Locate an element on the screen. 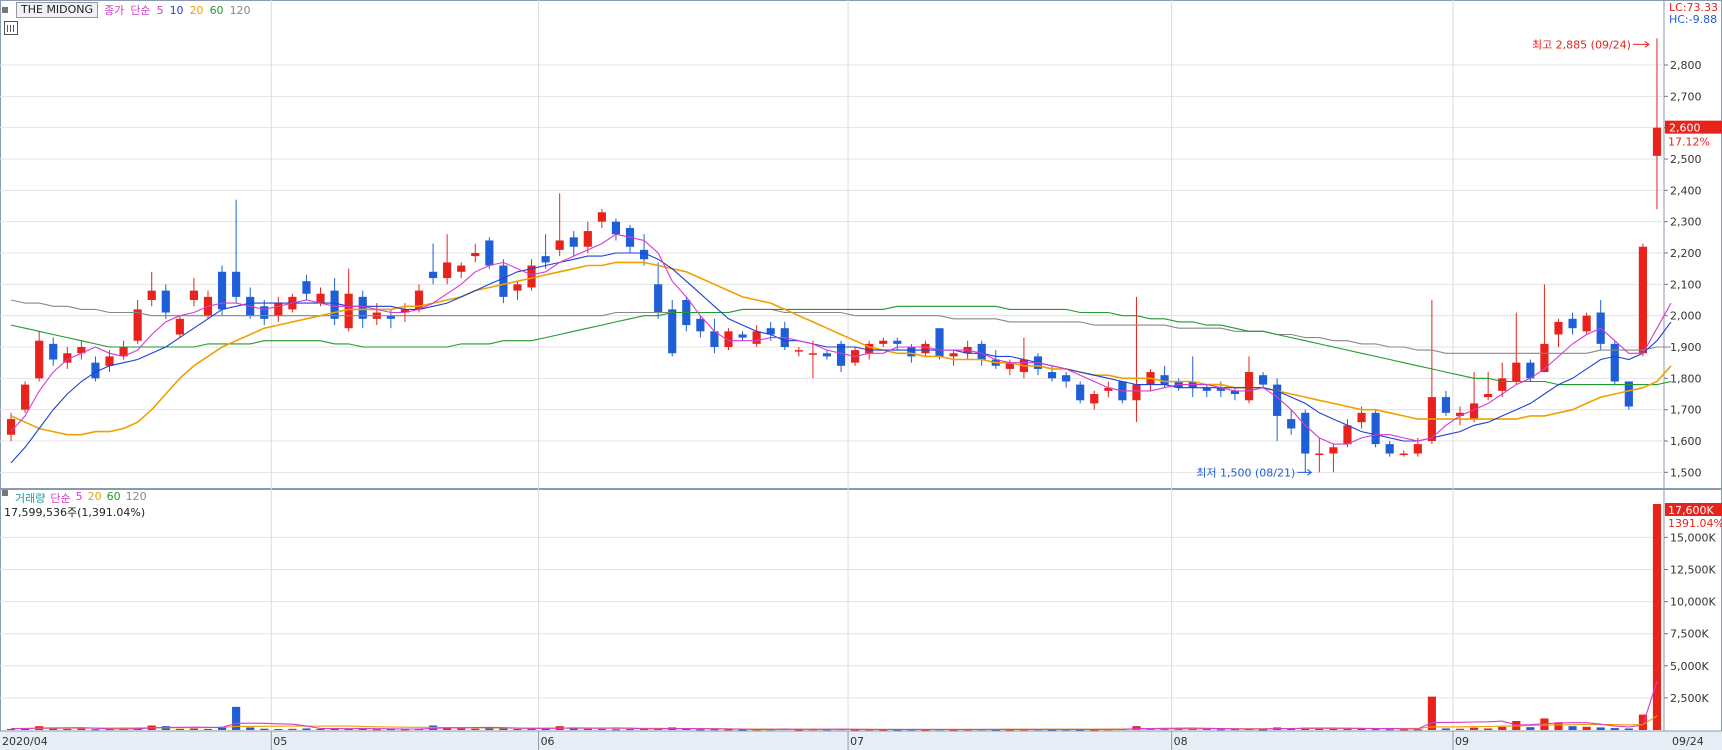 This screenshot has width=1722, height=750. low-annotation: 최저 1,500 (08/21) is located at coordinates (1245, 472).